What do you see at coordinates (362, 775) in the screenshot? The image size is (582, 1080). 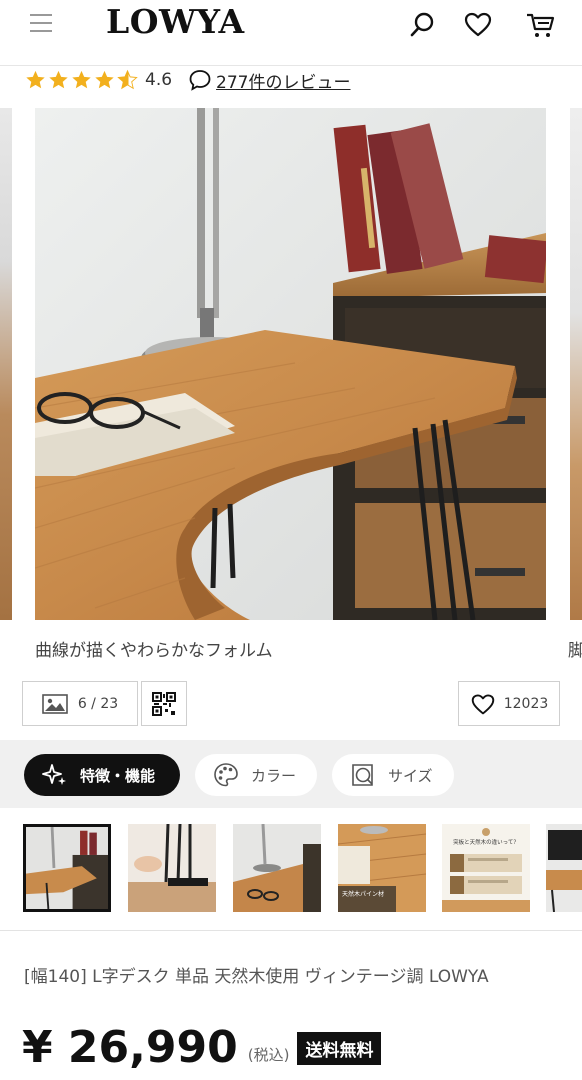 I see `size-icon` at bounding box center [362, 775].